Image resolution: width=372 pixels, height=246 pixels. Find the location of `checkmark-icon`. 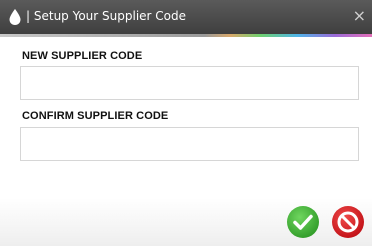

checkmark-icon is located at coordinates (303, 222).